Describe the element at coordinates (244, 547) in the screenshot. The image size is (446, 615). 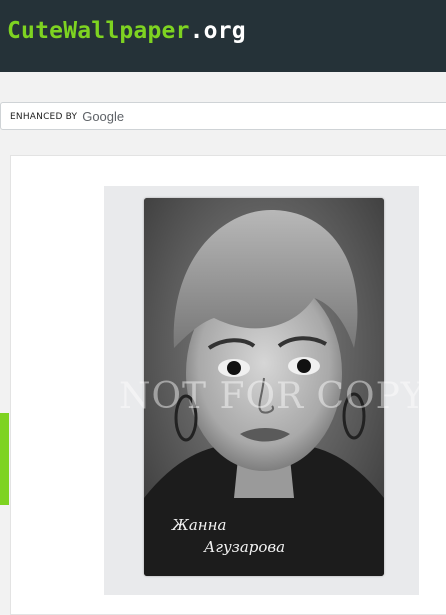
I see `svg-text: Агузарова` at that location.